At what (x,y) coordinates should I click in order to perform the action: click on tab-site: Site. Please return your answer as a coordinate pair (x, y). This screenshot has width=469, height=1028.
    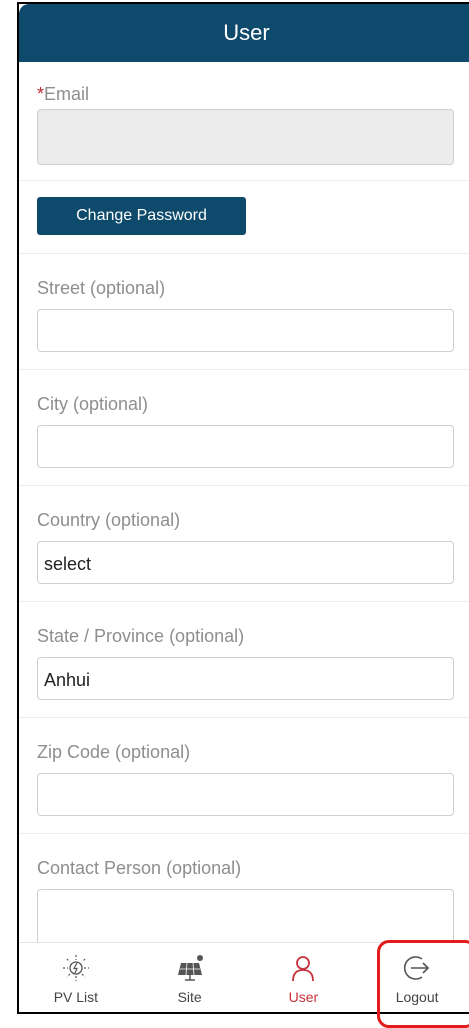
    Looking at the image, I should click on (190, 977).